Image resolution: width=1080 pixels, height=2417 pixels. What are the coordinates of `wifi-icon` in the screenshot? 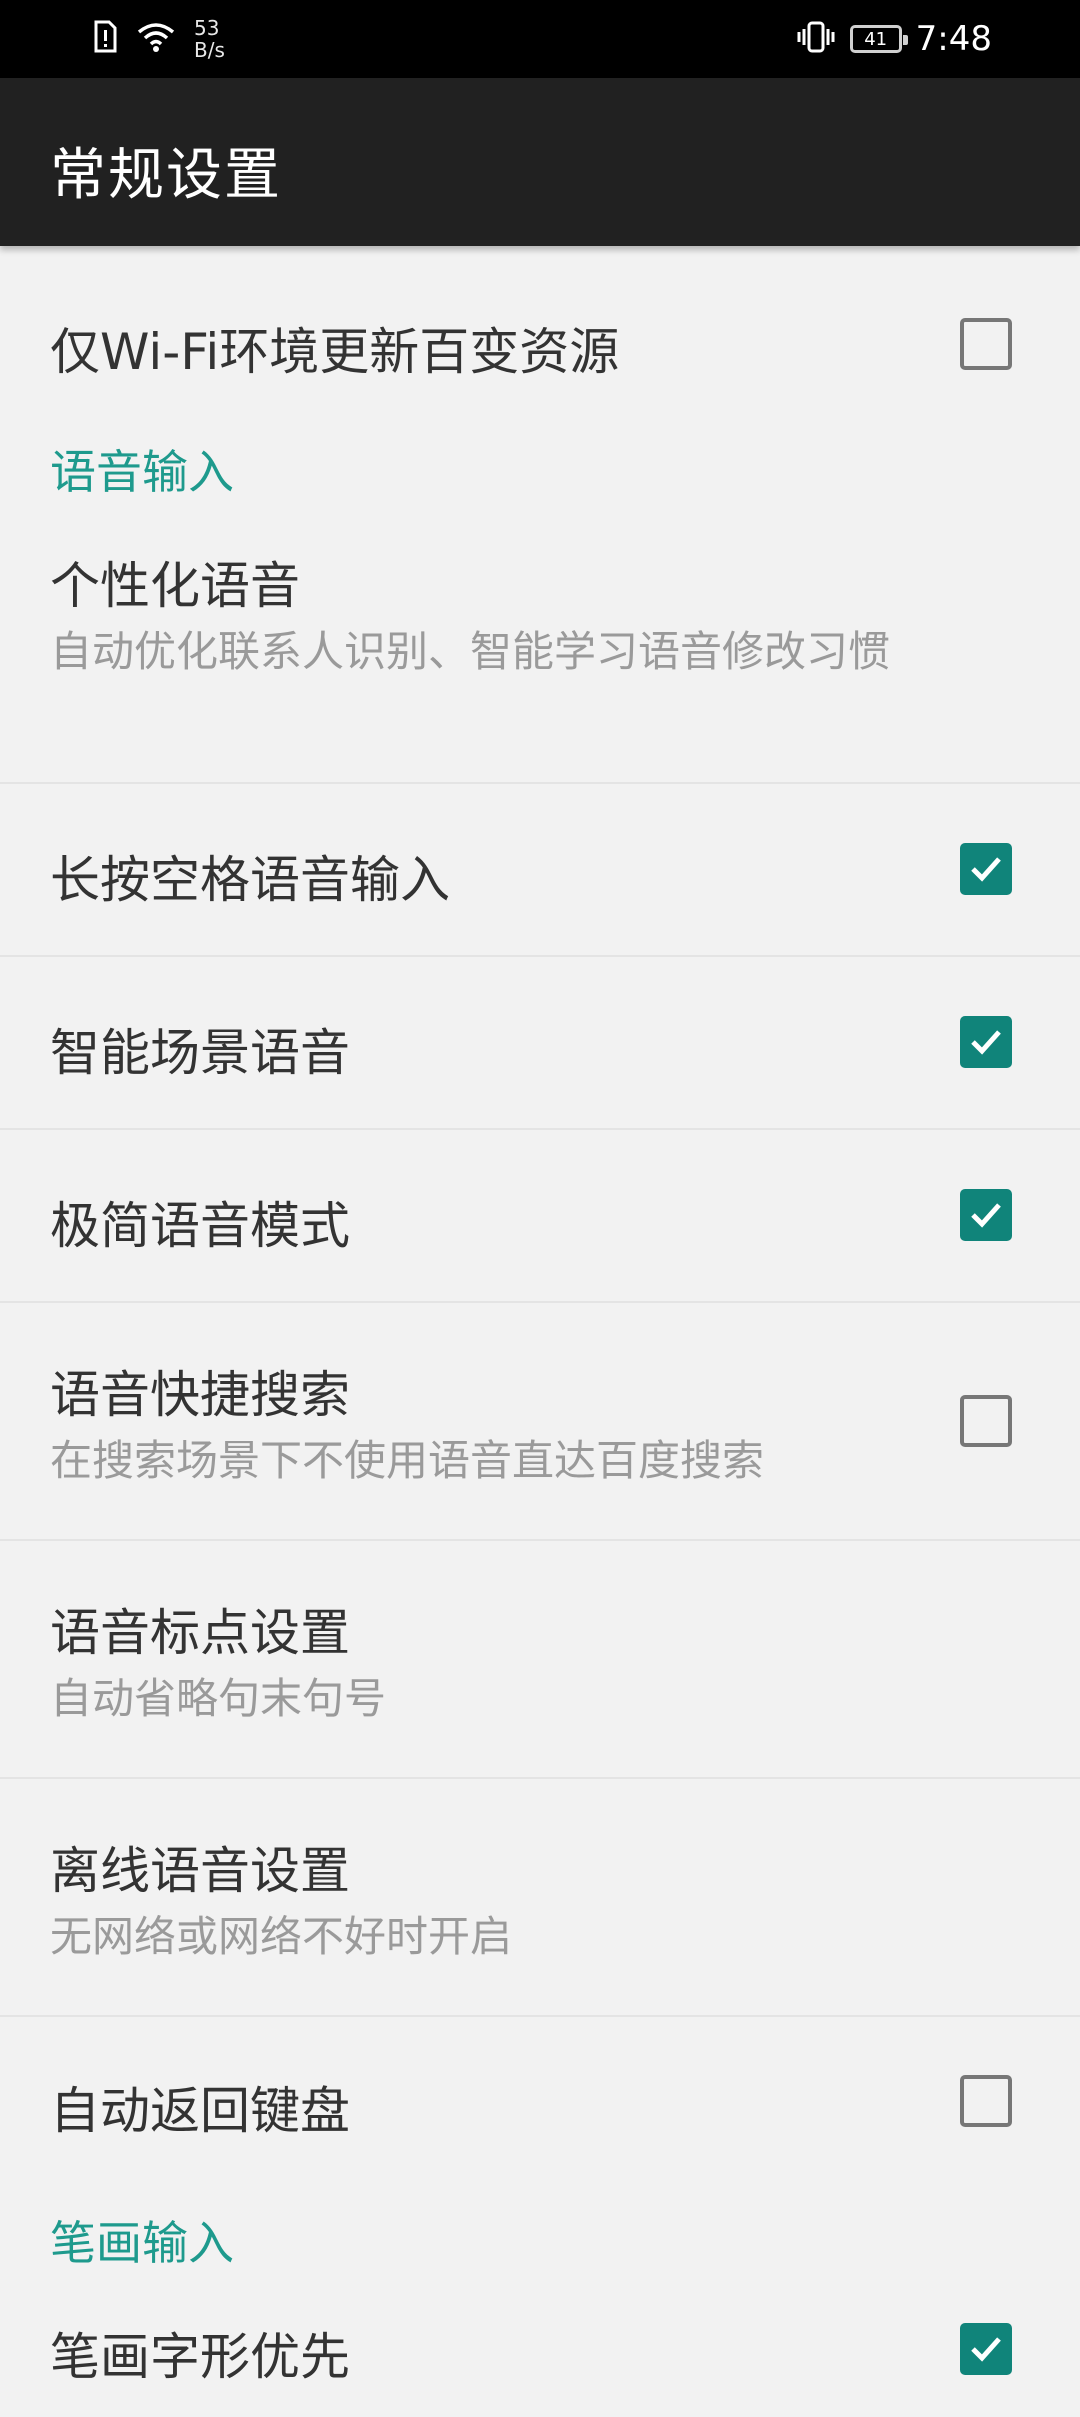 It's located at (156, 39).